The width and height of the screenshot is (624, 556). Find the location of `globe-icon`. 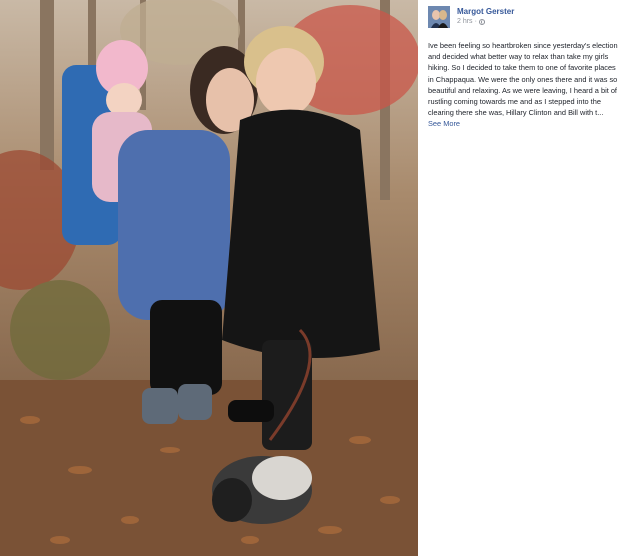

globe-icon is located at coordinates (481, 21).